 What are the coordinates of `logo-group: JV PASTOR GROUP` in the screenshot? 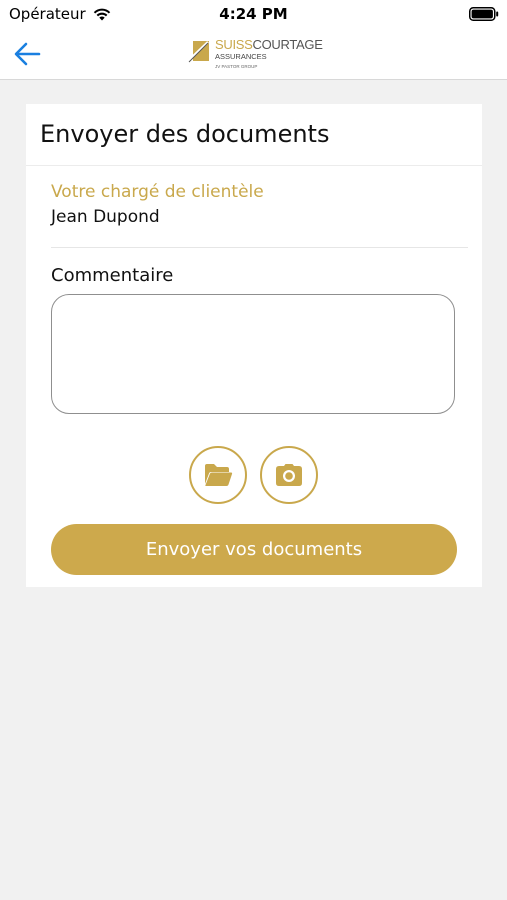 It's located at (236, 66).